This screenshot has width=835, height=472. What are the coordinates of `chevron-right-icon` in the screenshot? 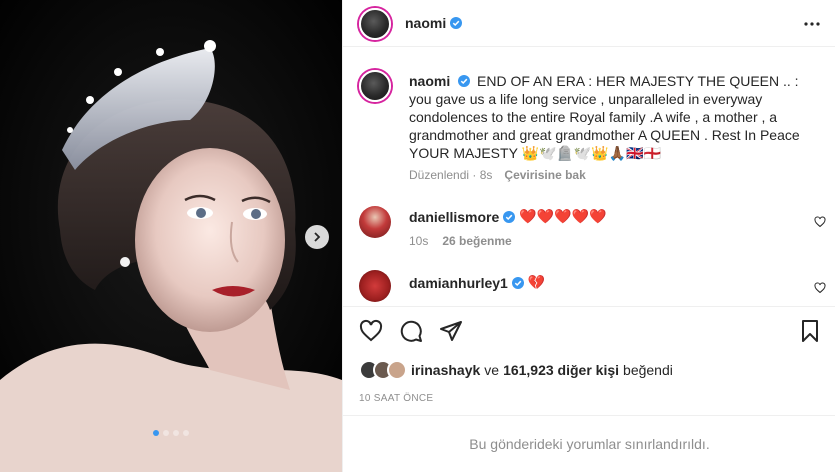 It's located at (317, 237).